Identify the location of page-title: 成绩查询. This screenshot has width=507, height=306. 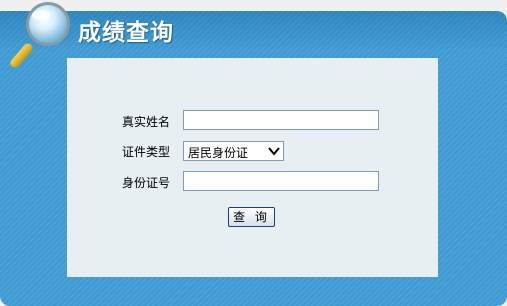
(126, 33).